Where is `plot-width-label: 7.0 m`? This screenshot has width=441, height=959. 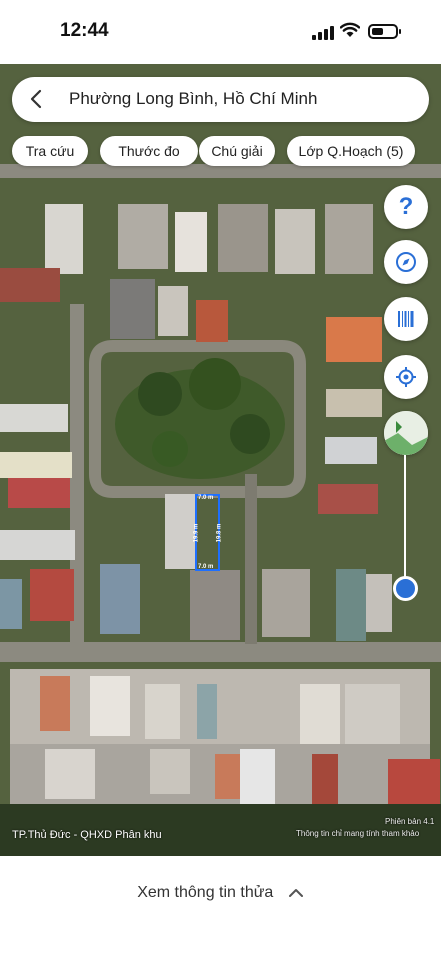
plot-width-label: 7.0 m is located at coordinates (206, 498).